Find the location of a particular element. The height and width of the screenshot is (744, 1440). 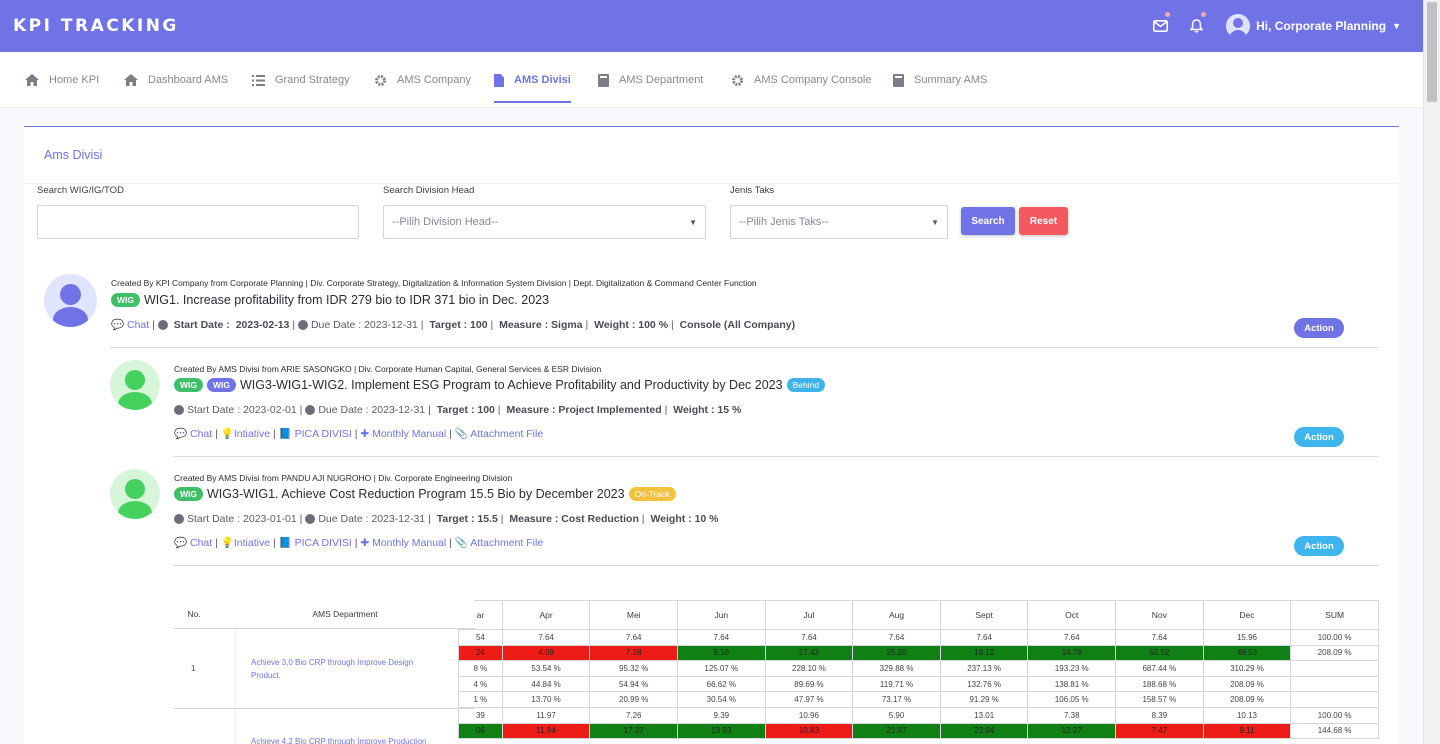

jenis-taks-select: --Pilih Jenis Taks-- ▼ is located at coordinates (839, 222).